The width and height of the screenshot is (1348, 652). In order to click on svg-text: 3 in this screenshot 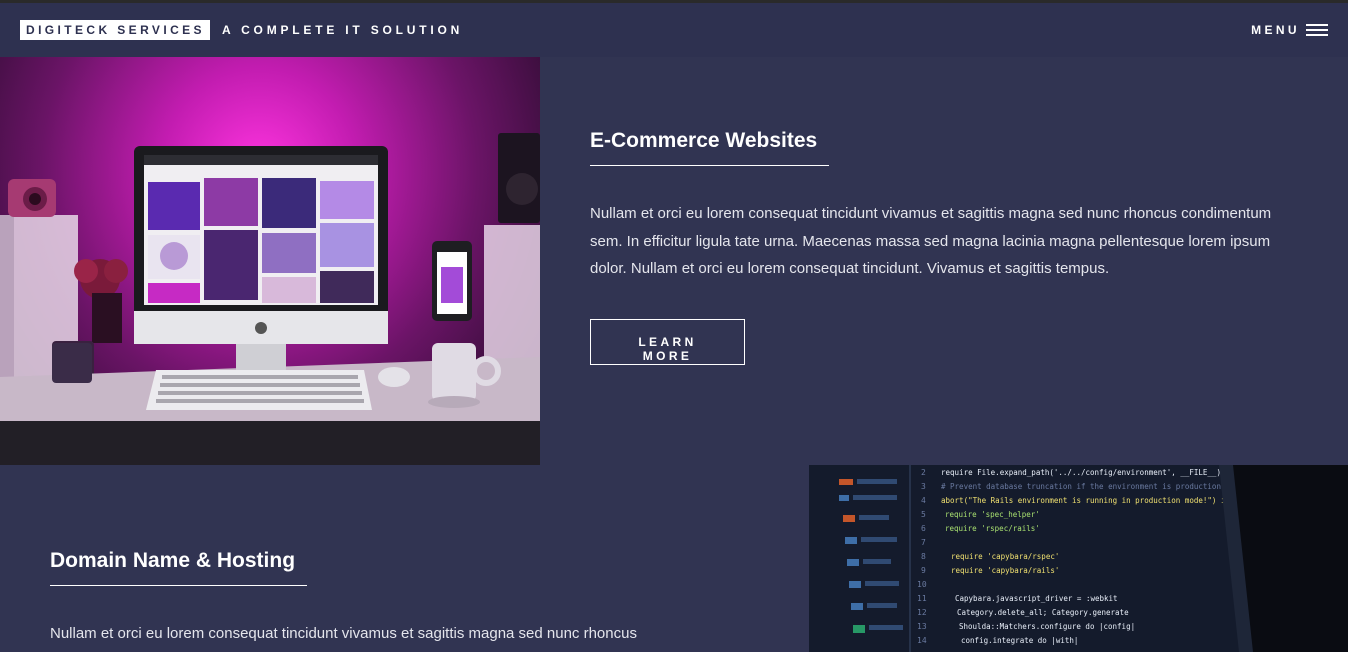, I will do `click(923, 486)`.